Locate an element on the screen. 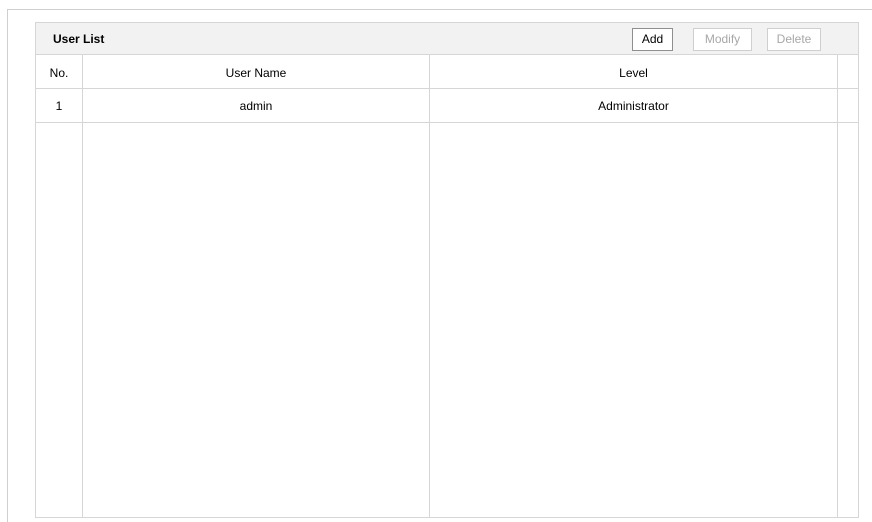  add-button: Add is located at coordinates (652, 39).